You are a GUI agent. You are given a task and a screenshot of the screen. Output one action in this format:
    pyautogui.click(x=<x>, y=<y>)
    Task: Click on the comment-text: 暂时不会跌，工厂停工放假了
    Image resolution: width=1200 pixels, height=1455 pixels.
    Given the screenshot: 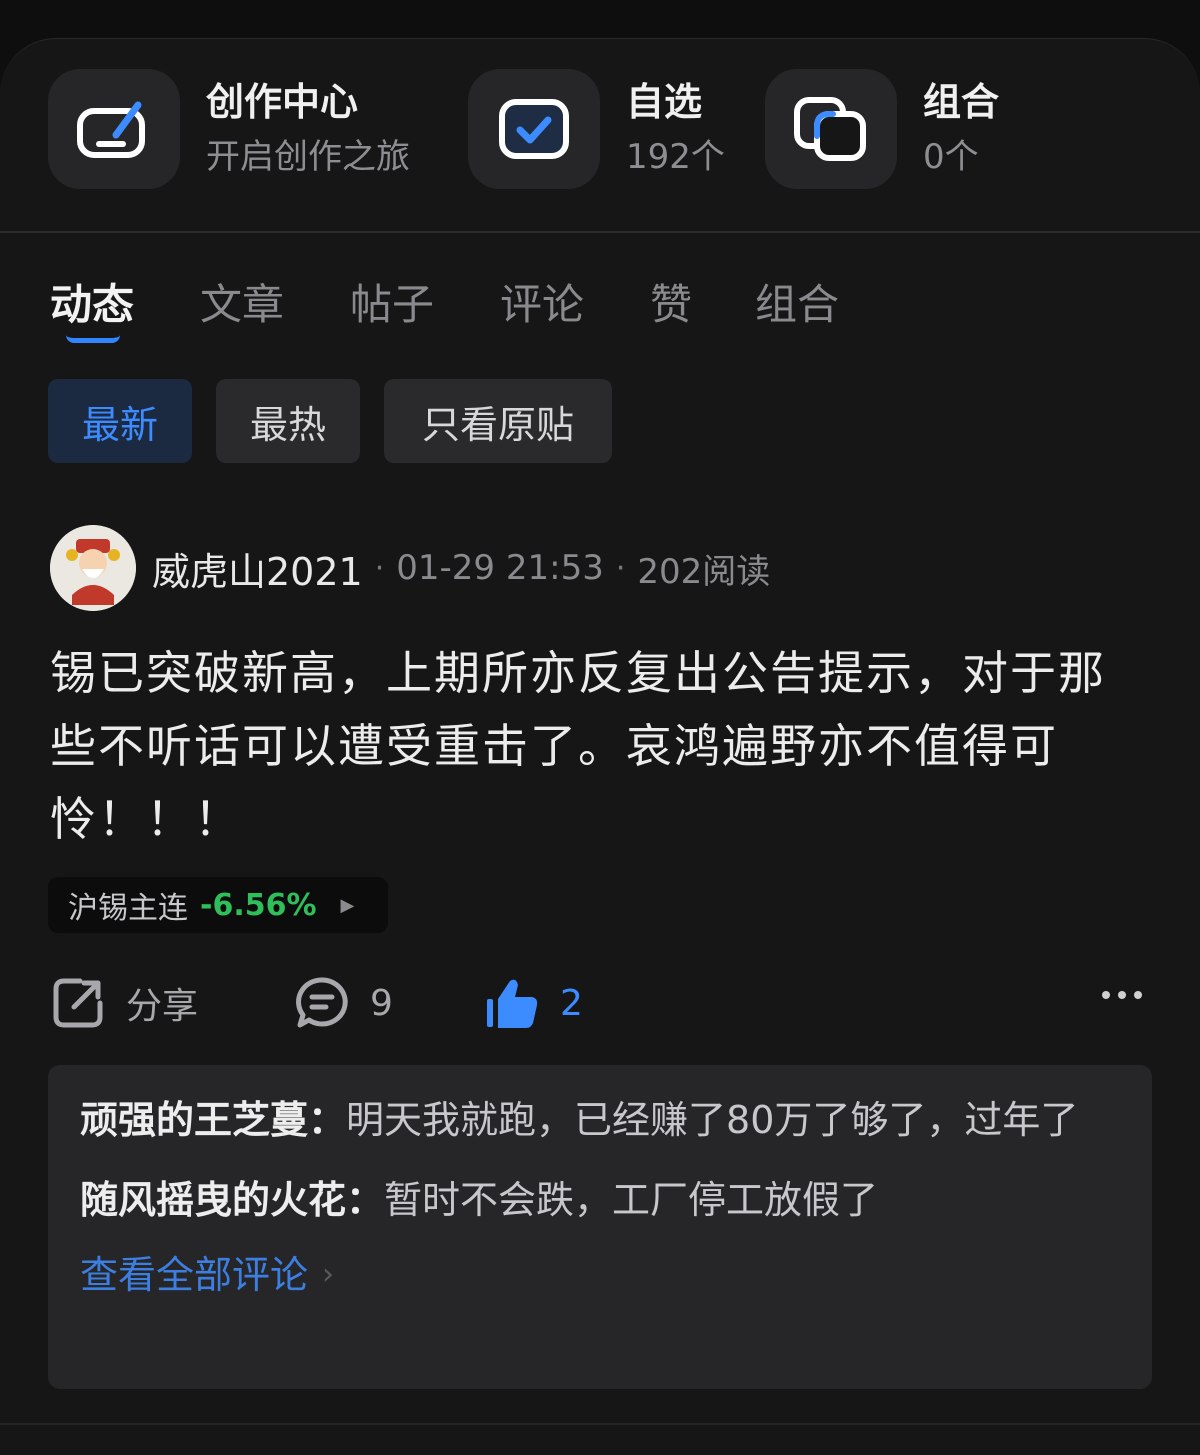 What is the action you would take?
    pyautogui.click(x=631, y=1200)
    